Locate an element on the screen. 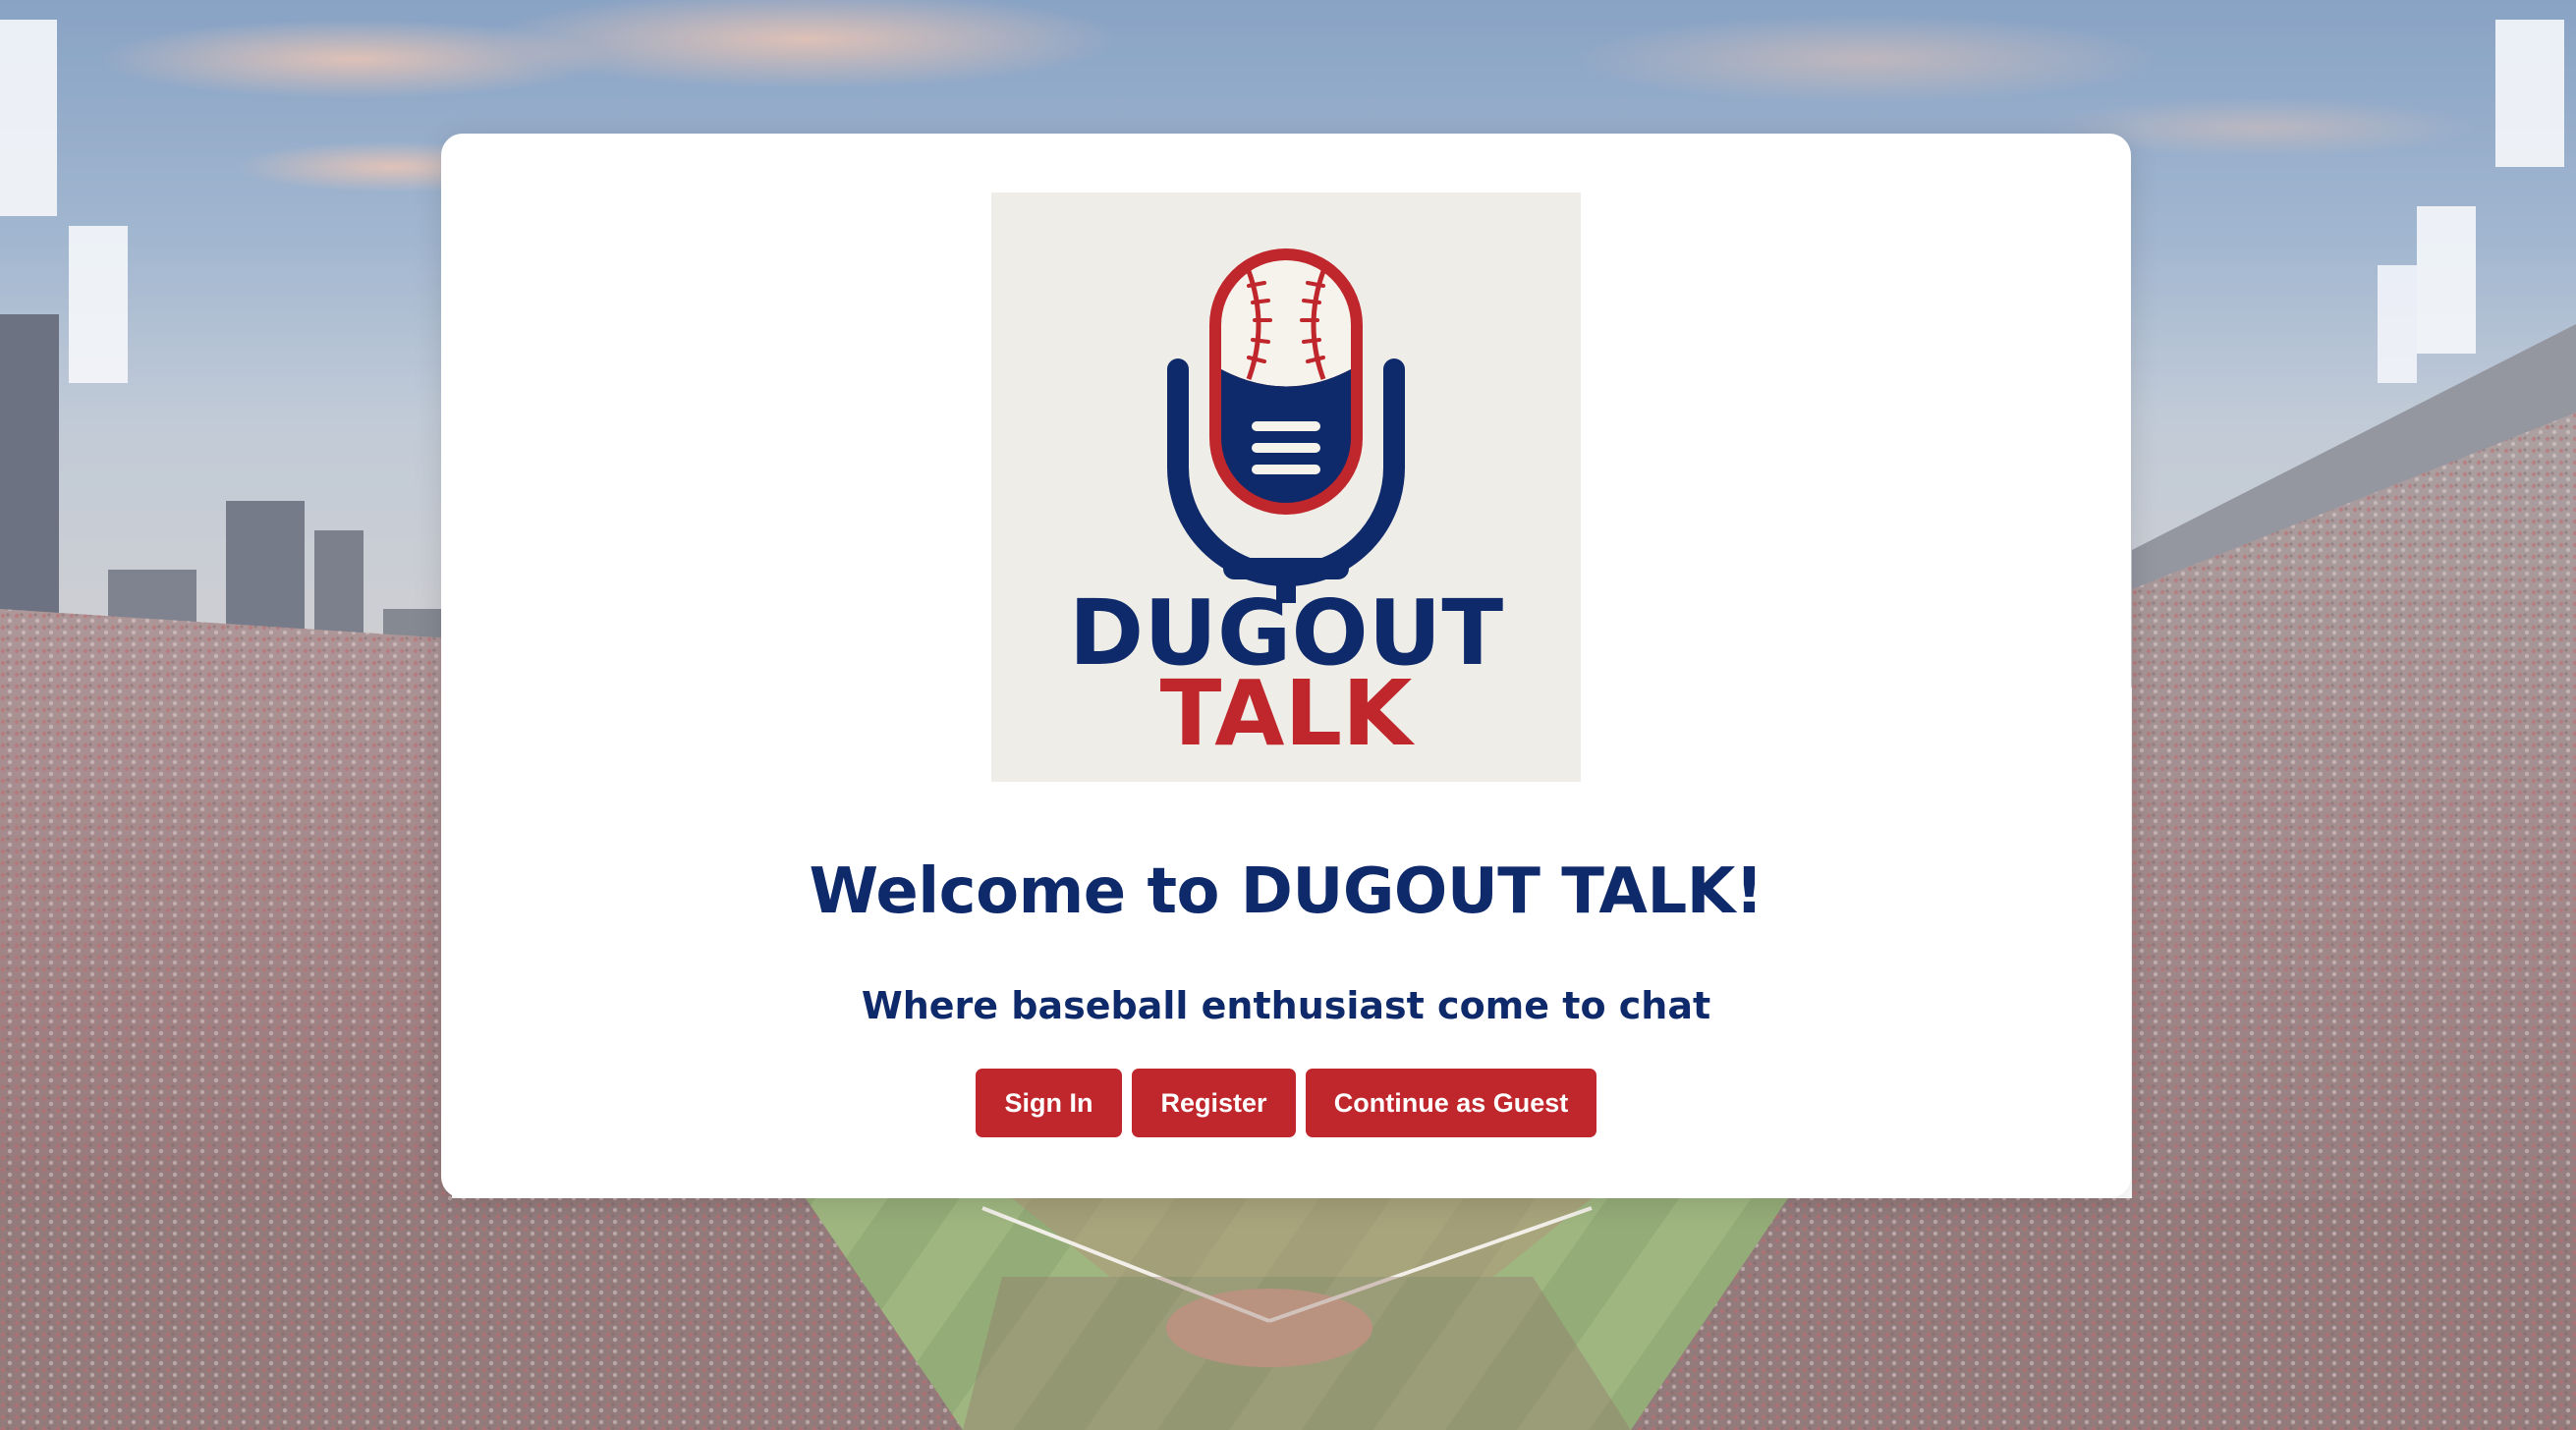 The image size is (2576, 1430). welcome-title: Welcome to DUGOUT TALK! is located at coordinates (1286, 891).